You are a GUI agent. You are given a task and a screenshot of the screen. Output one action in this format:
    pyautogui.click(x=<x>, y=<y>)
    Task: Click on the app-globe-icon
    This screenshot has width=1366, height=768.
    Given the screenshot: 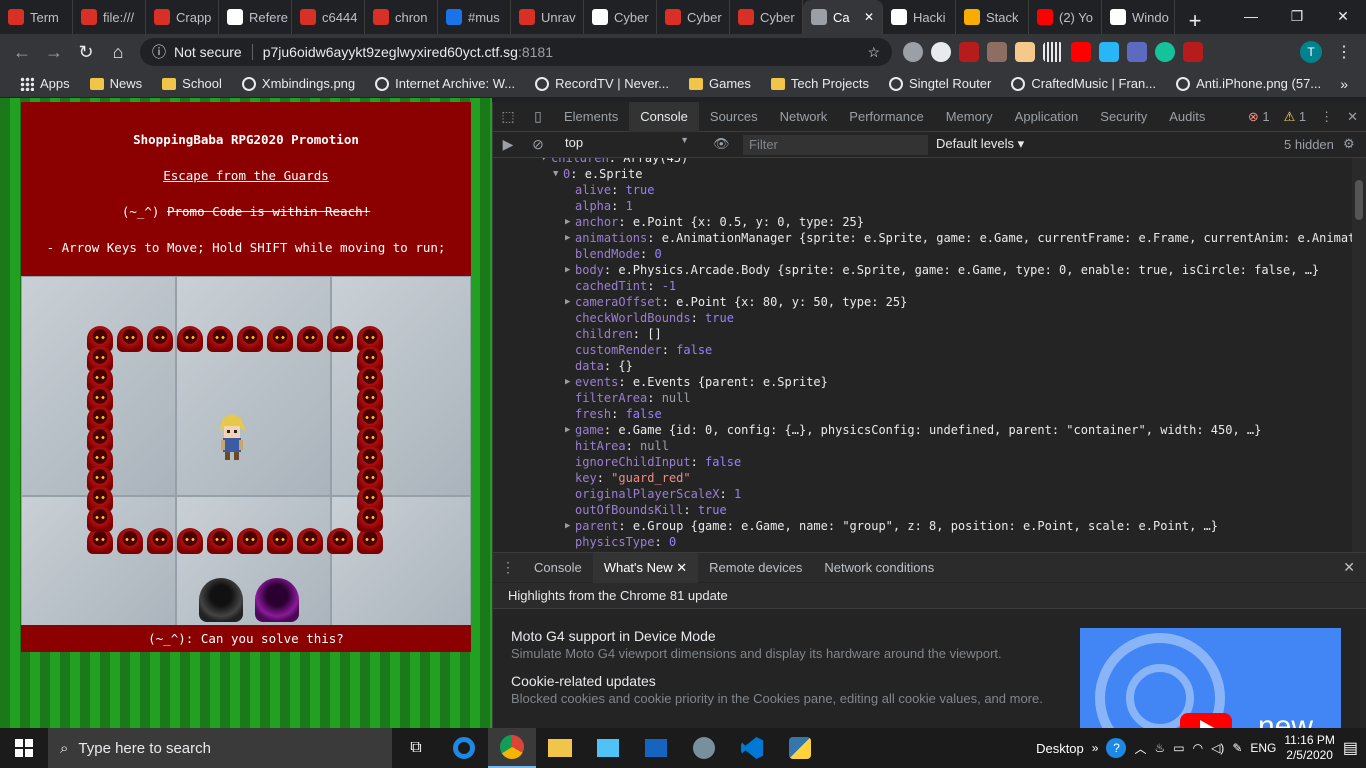 What is the action you would take?
    pyautogui.click(x=704, y=748)
    